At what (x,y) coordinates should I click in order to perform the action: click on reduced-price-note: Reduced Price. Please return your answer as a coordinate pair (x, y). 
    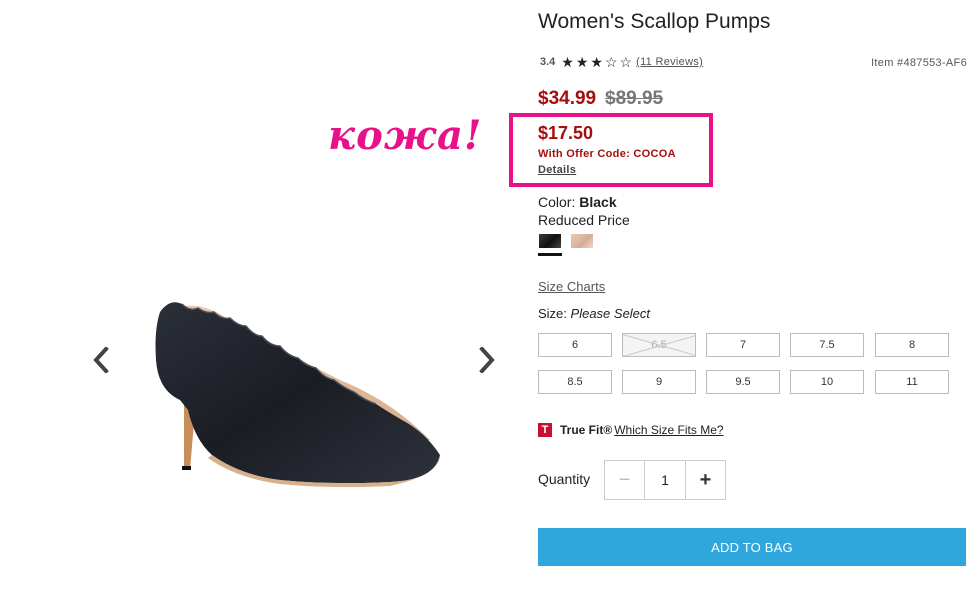
    Looking at the image, I should click on (584, 220).